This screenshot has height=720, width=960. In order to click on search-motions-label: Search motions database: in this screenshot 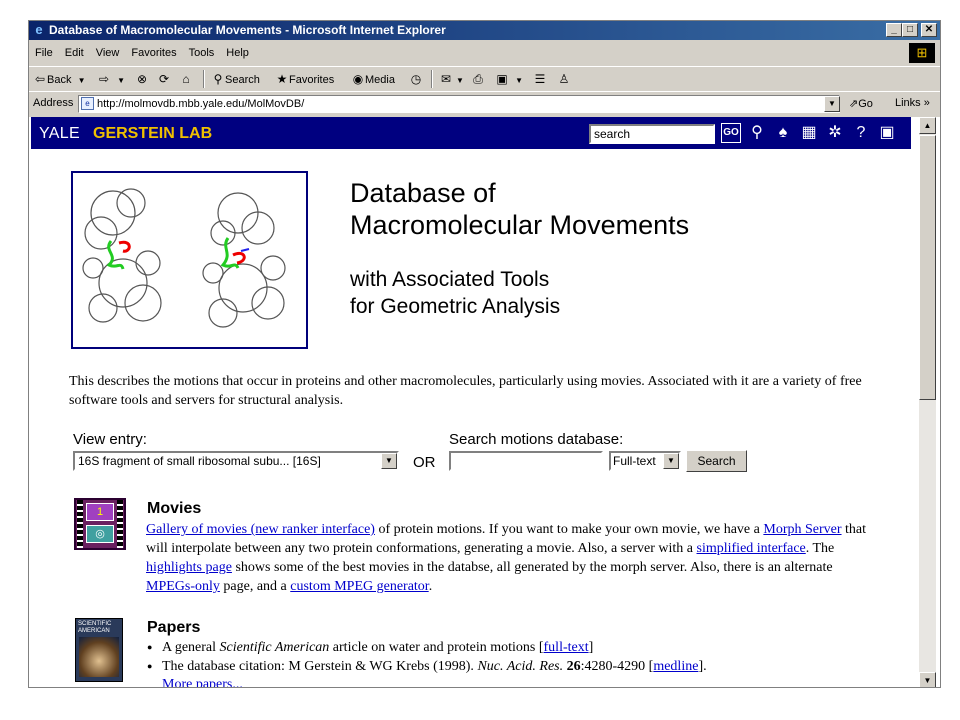, I will do `click(536, 439)`.